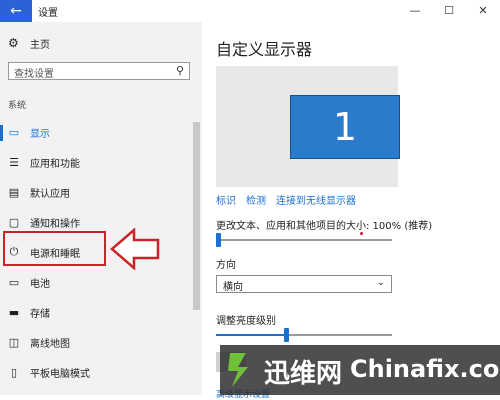 This screenshot has height=400, width=500. What do you see at coordinates (34, 74) in the screenshot?
I see `search-placeholder: 查找设置` at bounding box center [34, 74].